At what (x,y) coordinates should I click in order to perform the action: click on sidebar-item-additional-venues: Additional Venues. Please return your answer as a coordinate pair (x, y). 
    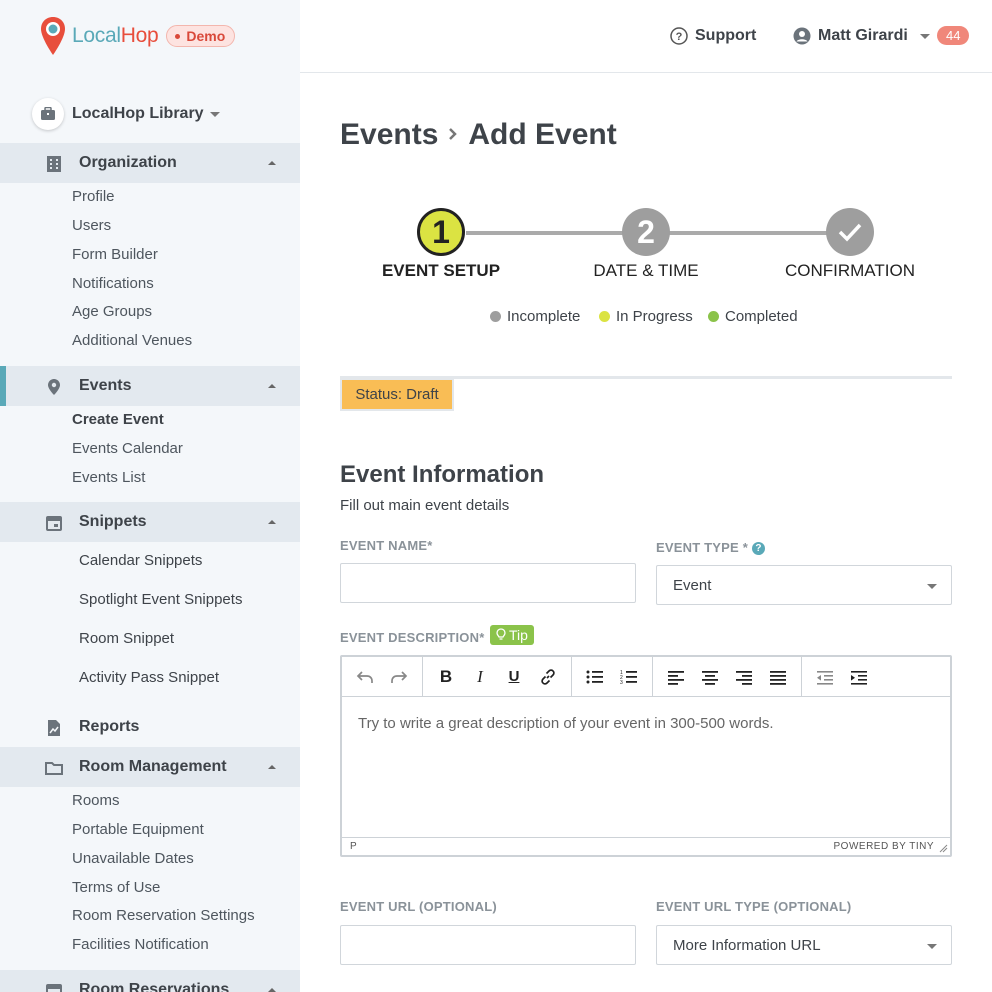
    Looking at the image, I should click on (132, 340).